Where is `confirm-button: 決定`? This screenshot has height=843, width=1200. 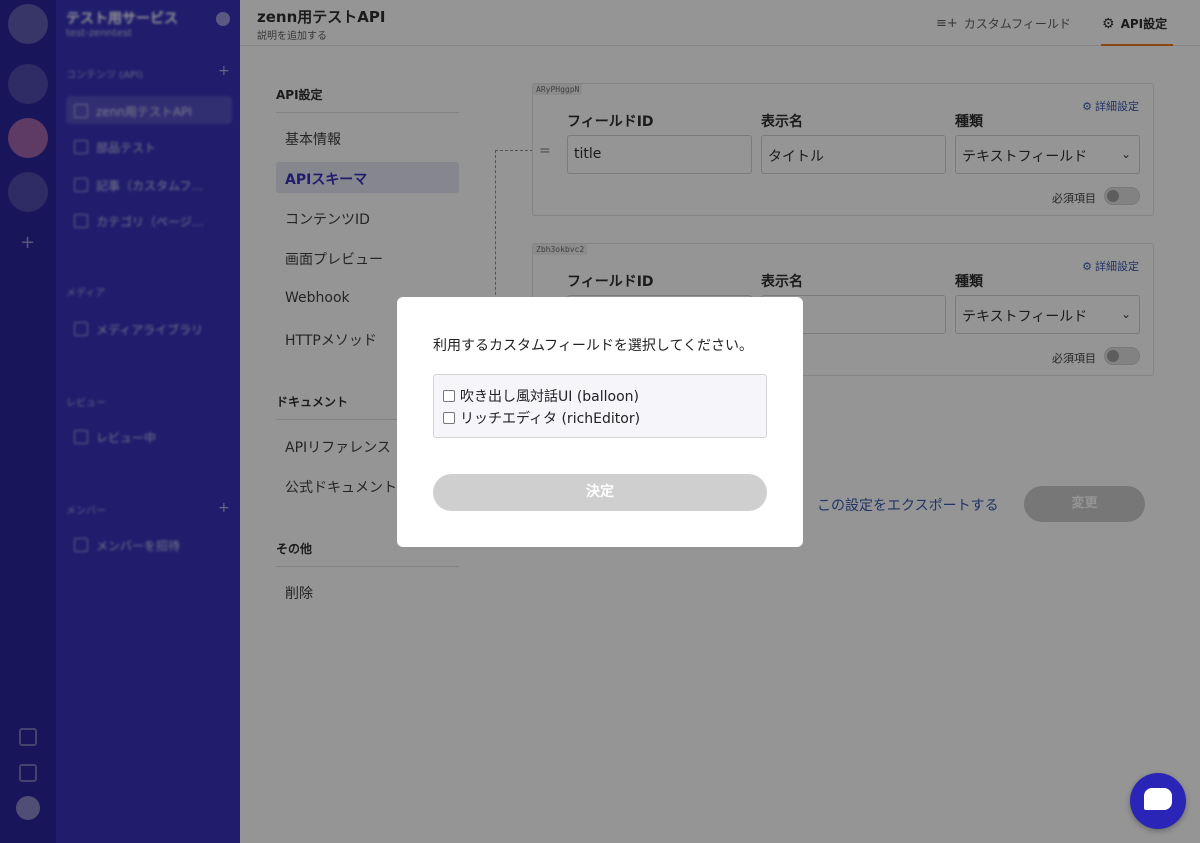 confirm-button: 決定 is located at coordinates (600, 492).